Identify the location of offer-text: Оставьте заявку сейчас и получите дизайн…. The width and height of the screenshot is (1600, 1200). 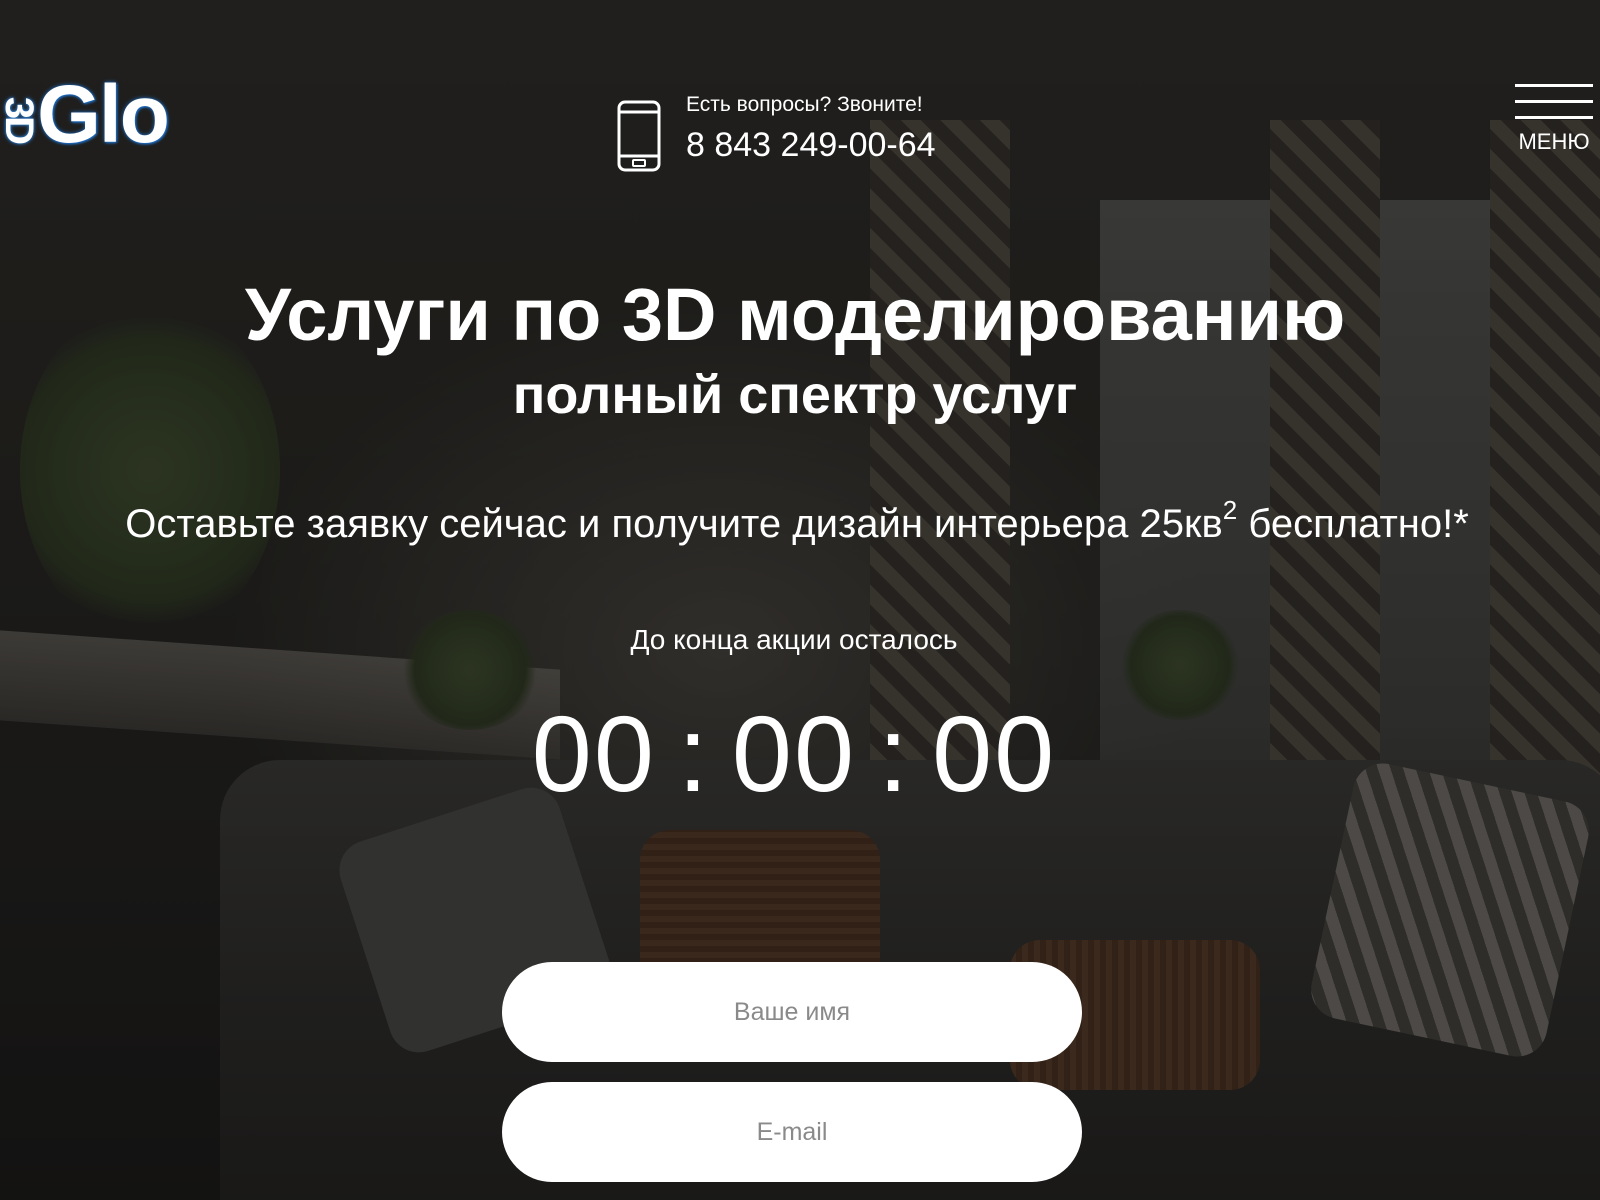
(797, 524).